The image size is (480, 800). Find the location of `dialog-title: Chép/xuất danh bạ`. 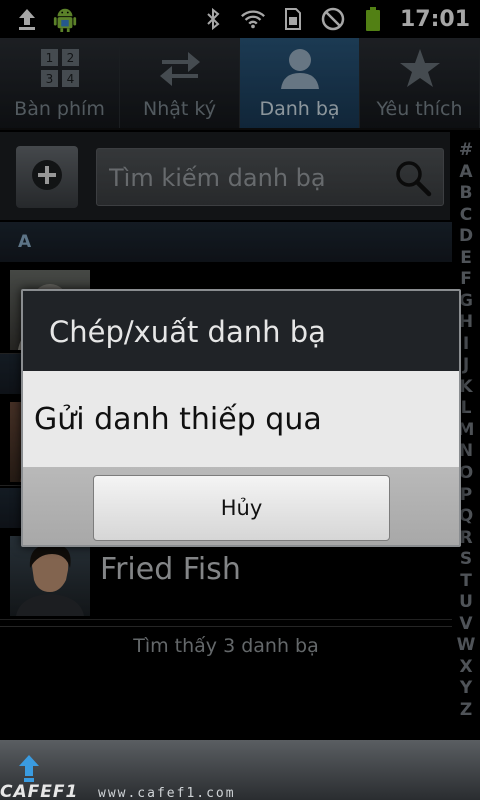

dialog-title: Chép/xuất danh bạ is located at coordinates (241, 331).